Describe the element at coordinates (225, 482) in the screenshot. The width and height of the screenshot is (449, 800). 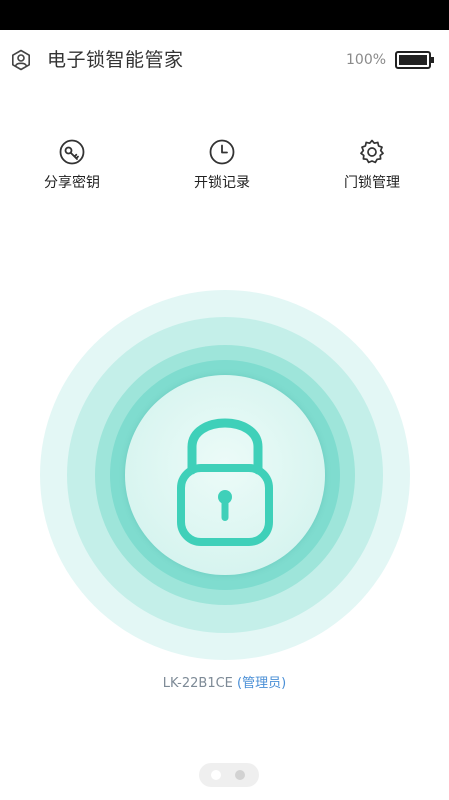
I see `padlock-icon` at that location.